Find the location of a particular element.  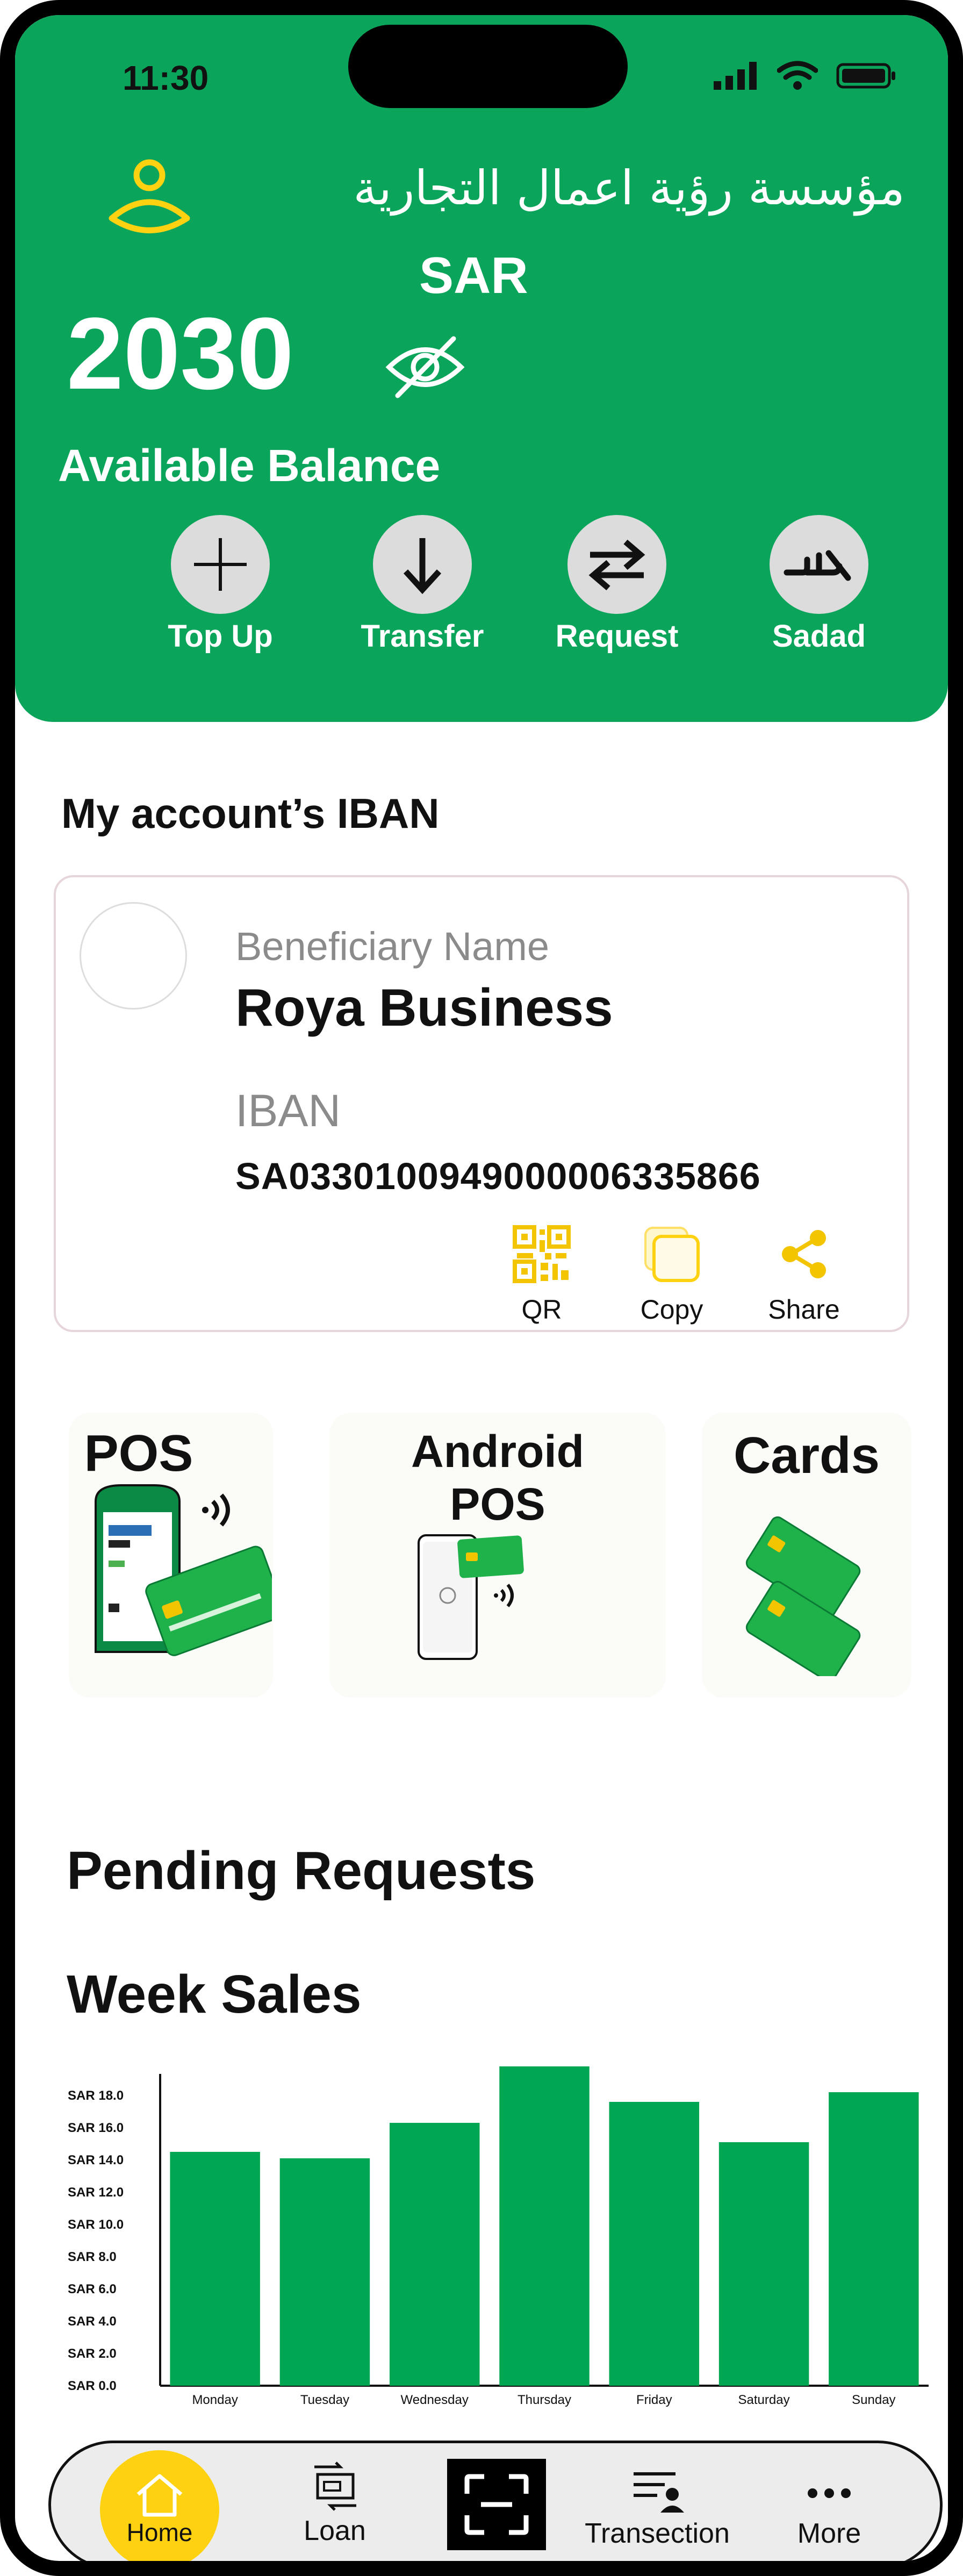

y-tick-label: SAR 10.0 is located at coordinates (96, 2224).